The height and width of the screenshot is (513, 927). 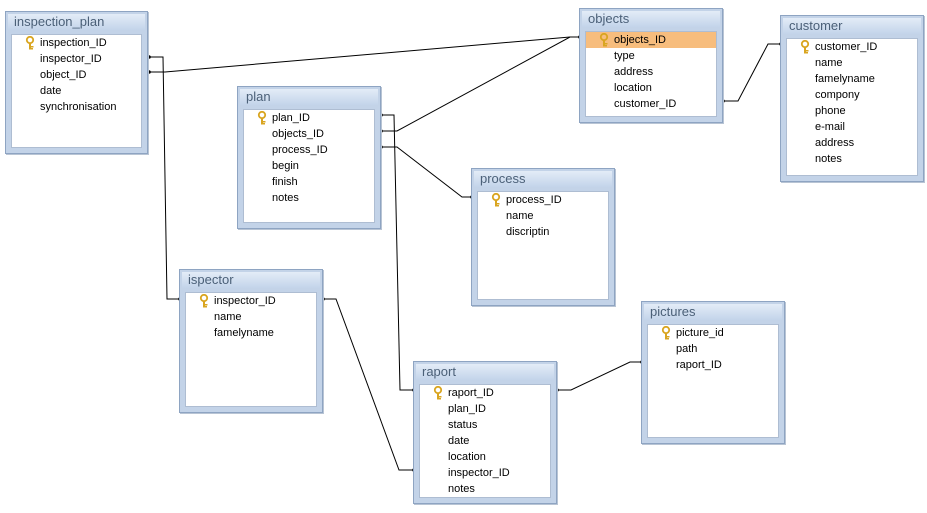 I want to click on field-label: plan_ID, so click(x=291, y=118).